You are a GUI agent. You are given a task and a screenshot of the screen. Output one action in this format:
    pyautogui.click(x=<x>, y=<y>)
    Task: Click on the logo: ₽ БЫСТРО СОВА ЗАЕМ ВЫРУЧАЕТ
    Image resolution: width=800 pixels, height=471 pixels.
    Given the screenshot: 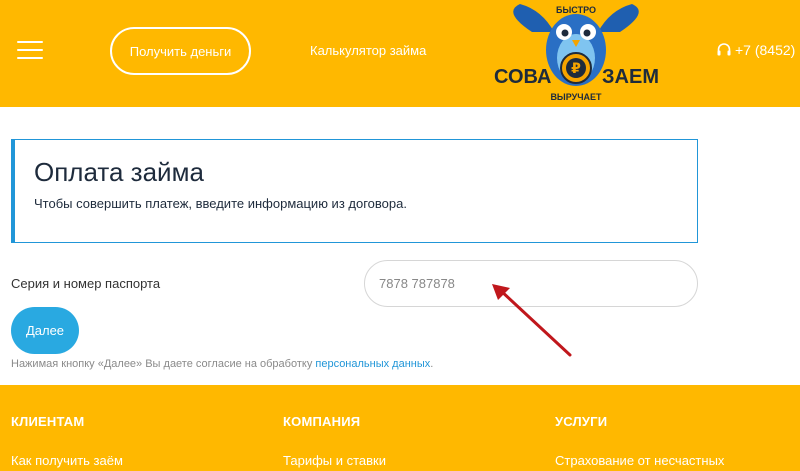 What is the action you would take?
    pyautogui.click(x=576, y=54)
    